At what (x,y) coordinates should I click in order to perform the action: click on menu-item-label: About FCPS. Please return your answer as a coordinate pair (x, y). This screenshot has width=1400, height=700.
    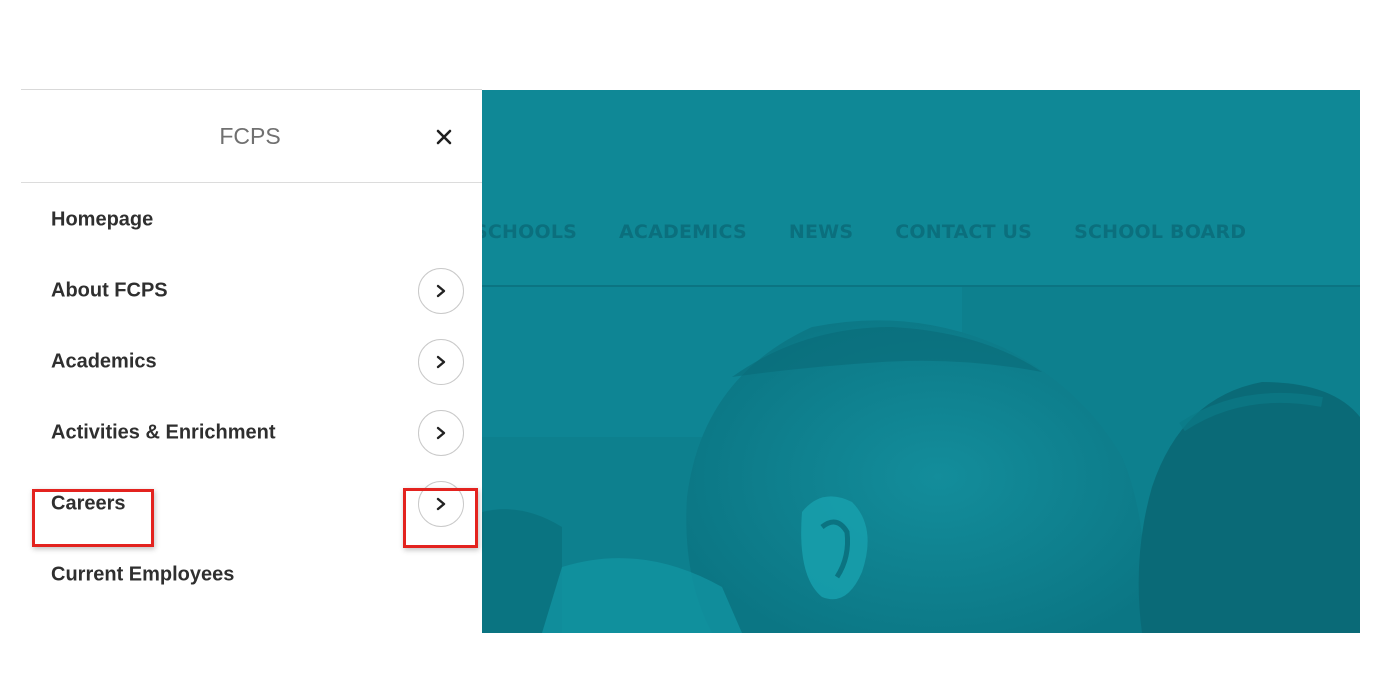
    Looking at the image, I should click on (109, 290).